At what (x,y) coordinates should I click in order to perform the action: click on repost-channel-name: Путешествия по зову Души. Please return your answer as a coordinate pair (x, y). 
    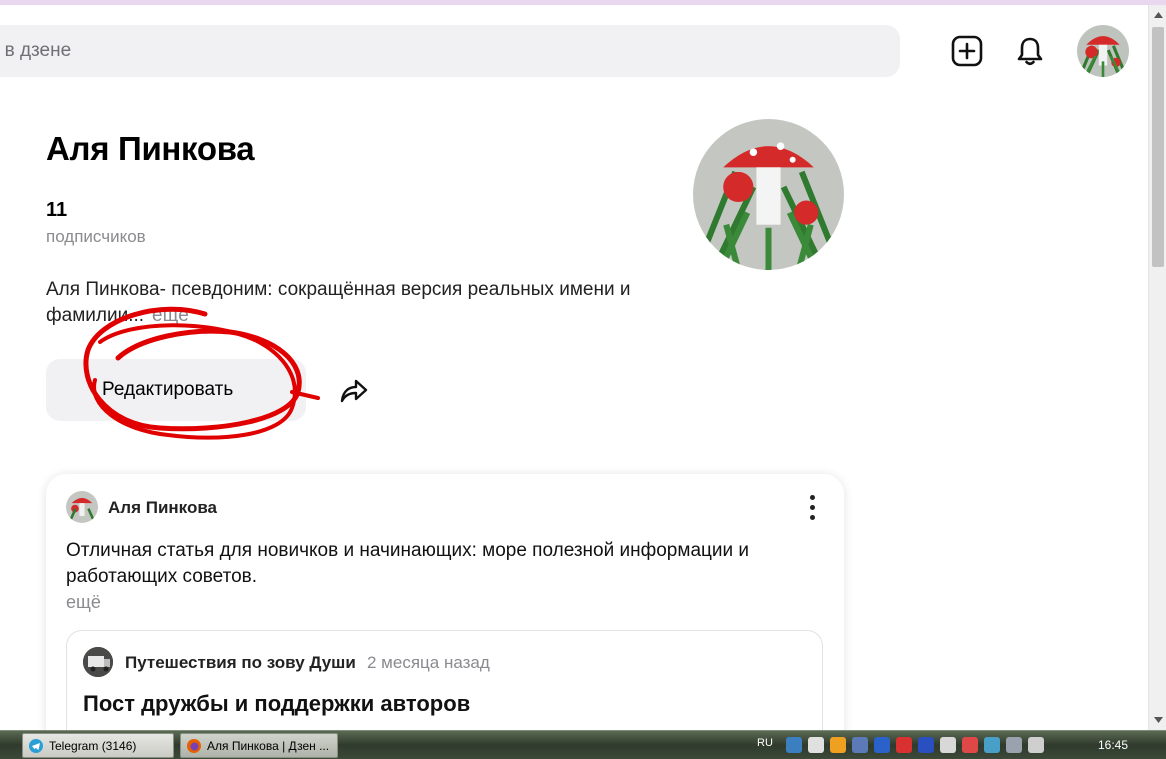
    Looking at the image, I should click on (240, 662).